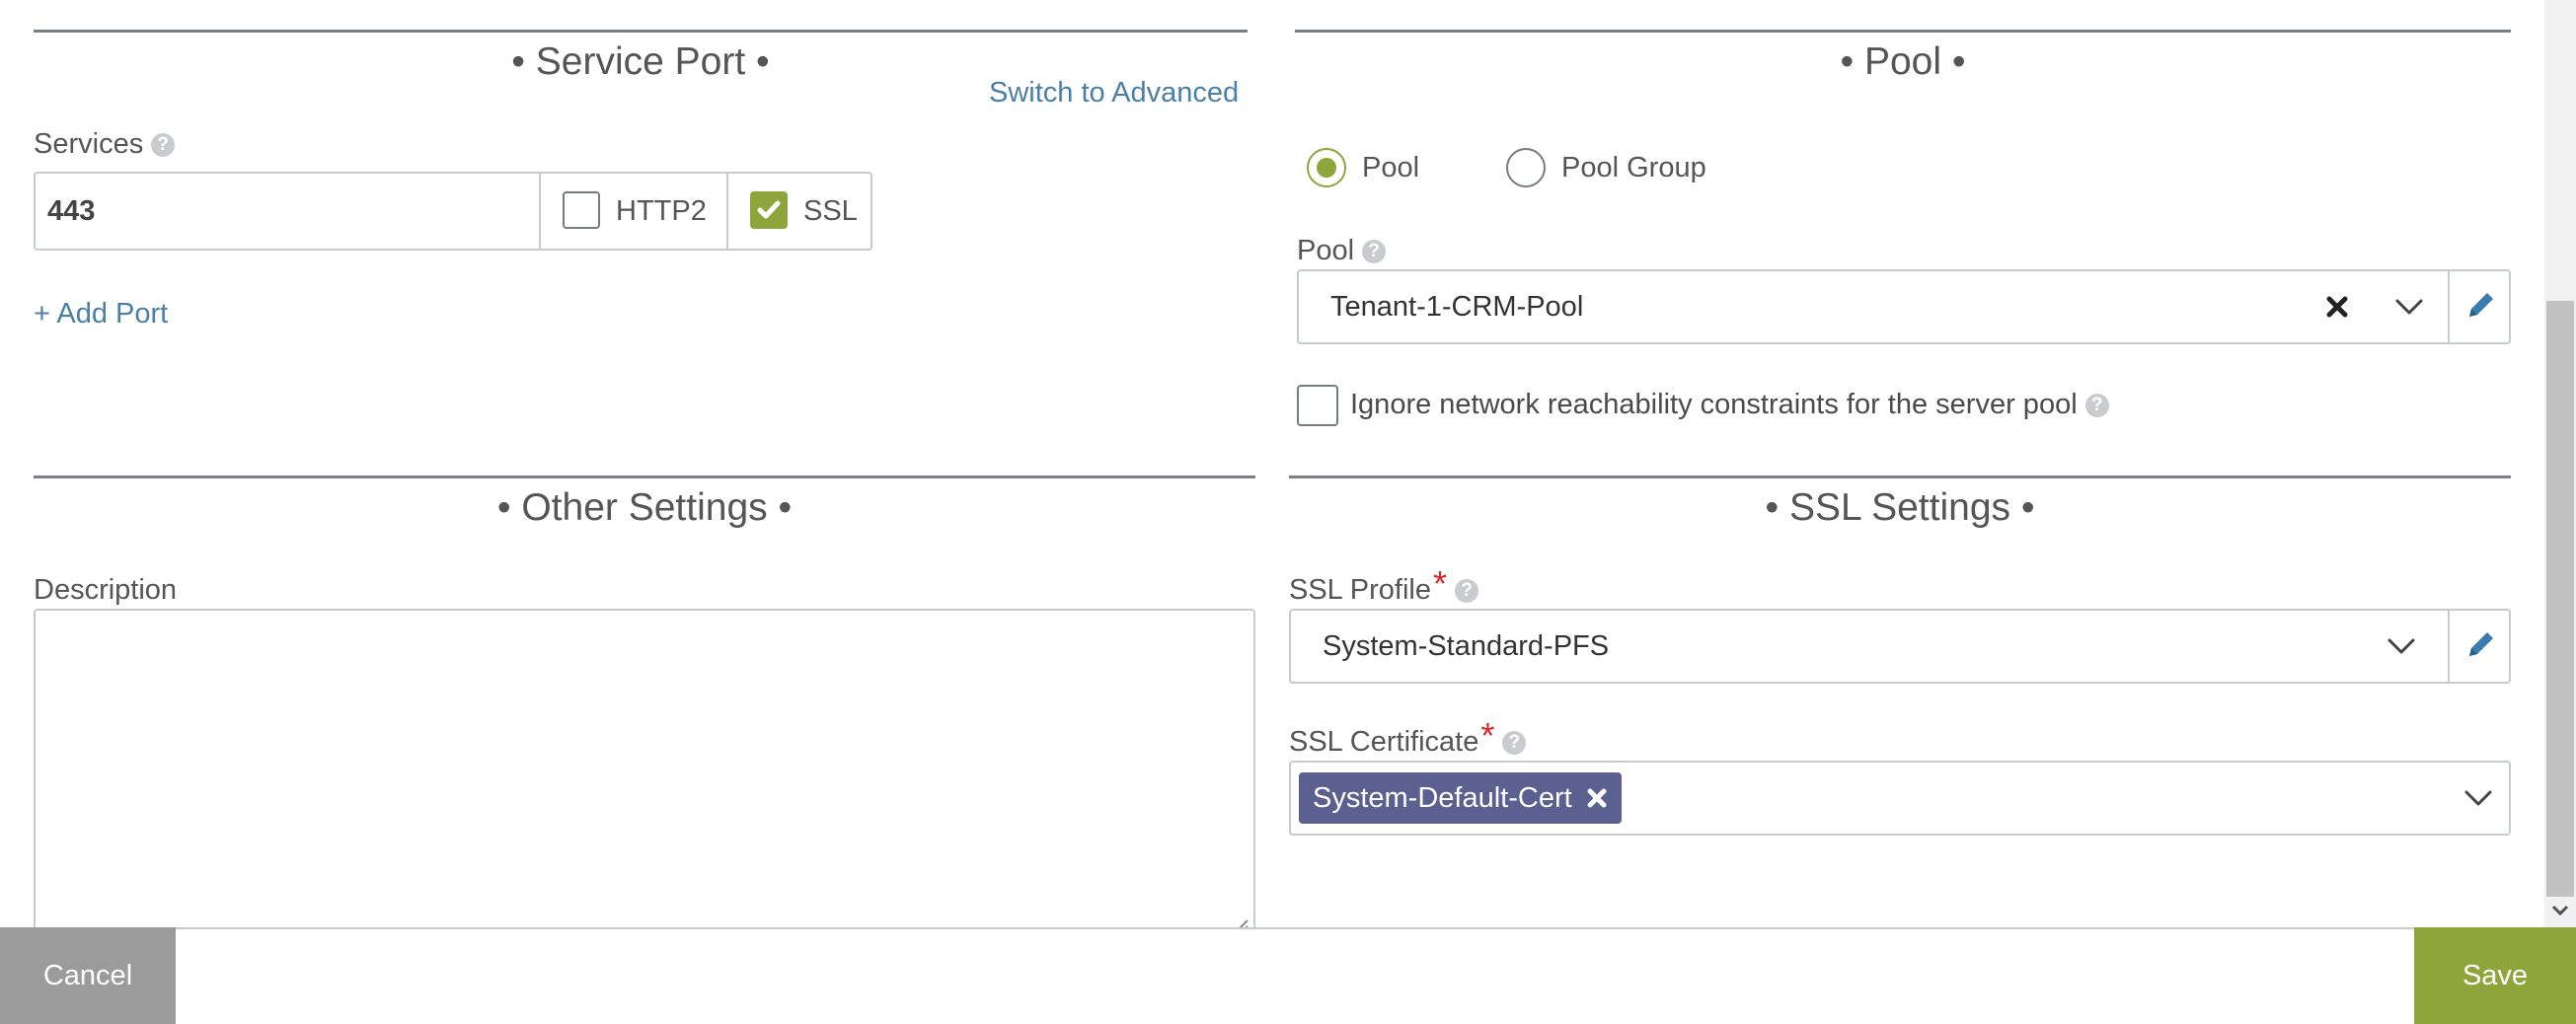  What do you see at coordinates (1391, 167) in the screenshot?
I see `pool-radio-label: Pool` at bounding box center [1391, 167].